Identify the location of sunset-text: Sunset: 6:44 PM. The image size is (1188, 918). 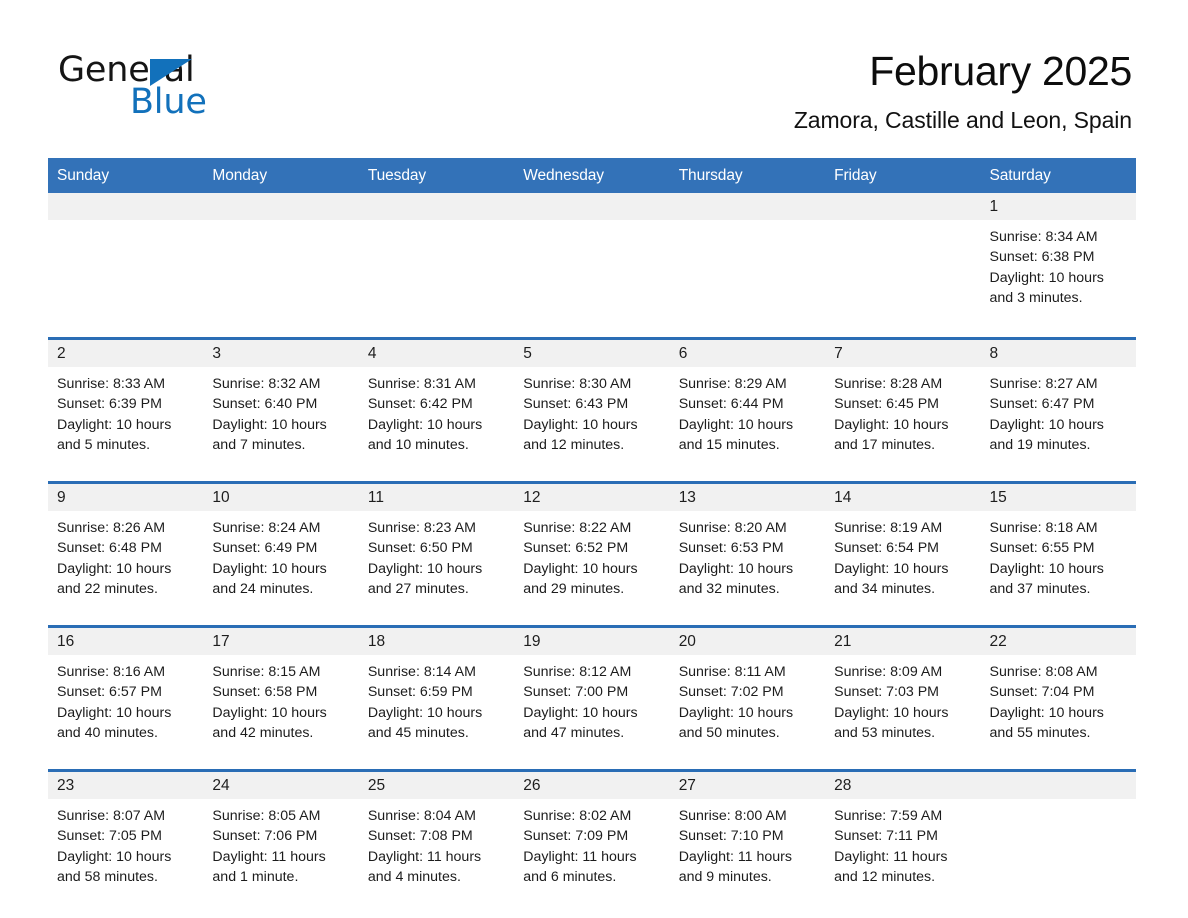
(731, 404).